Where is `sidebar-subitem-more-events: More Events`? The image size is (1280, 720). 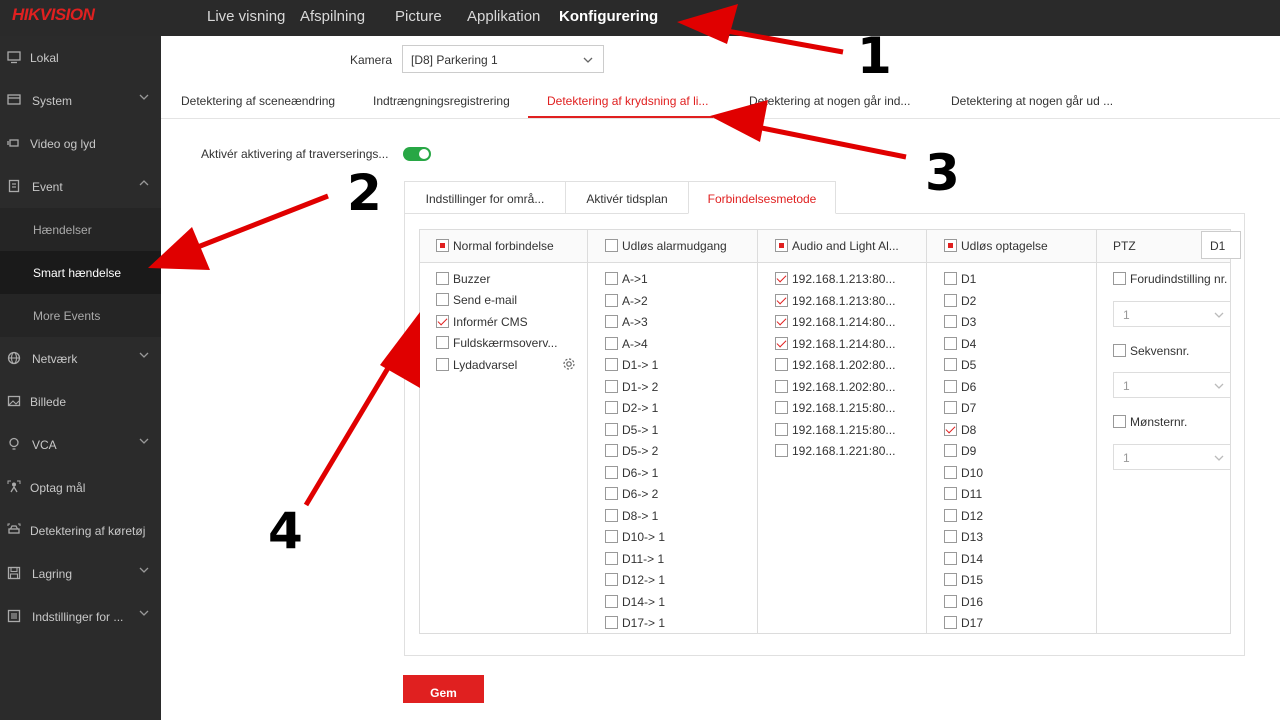
sidebar-subitem-more-events: More Events is located at coordinates (80, 315).